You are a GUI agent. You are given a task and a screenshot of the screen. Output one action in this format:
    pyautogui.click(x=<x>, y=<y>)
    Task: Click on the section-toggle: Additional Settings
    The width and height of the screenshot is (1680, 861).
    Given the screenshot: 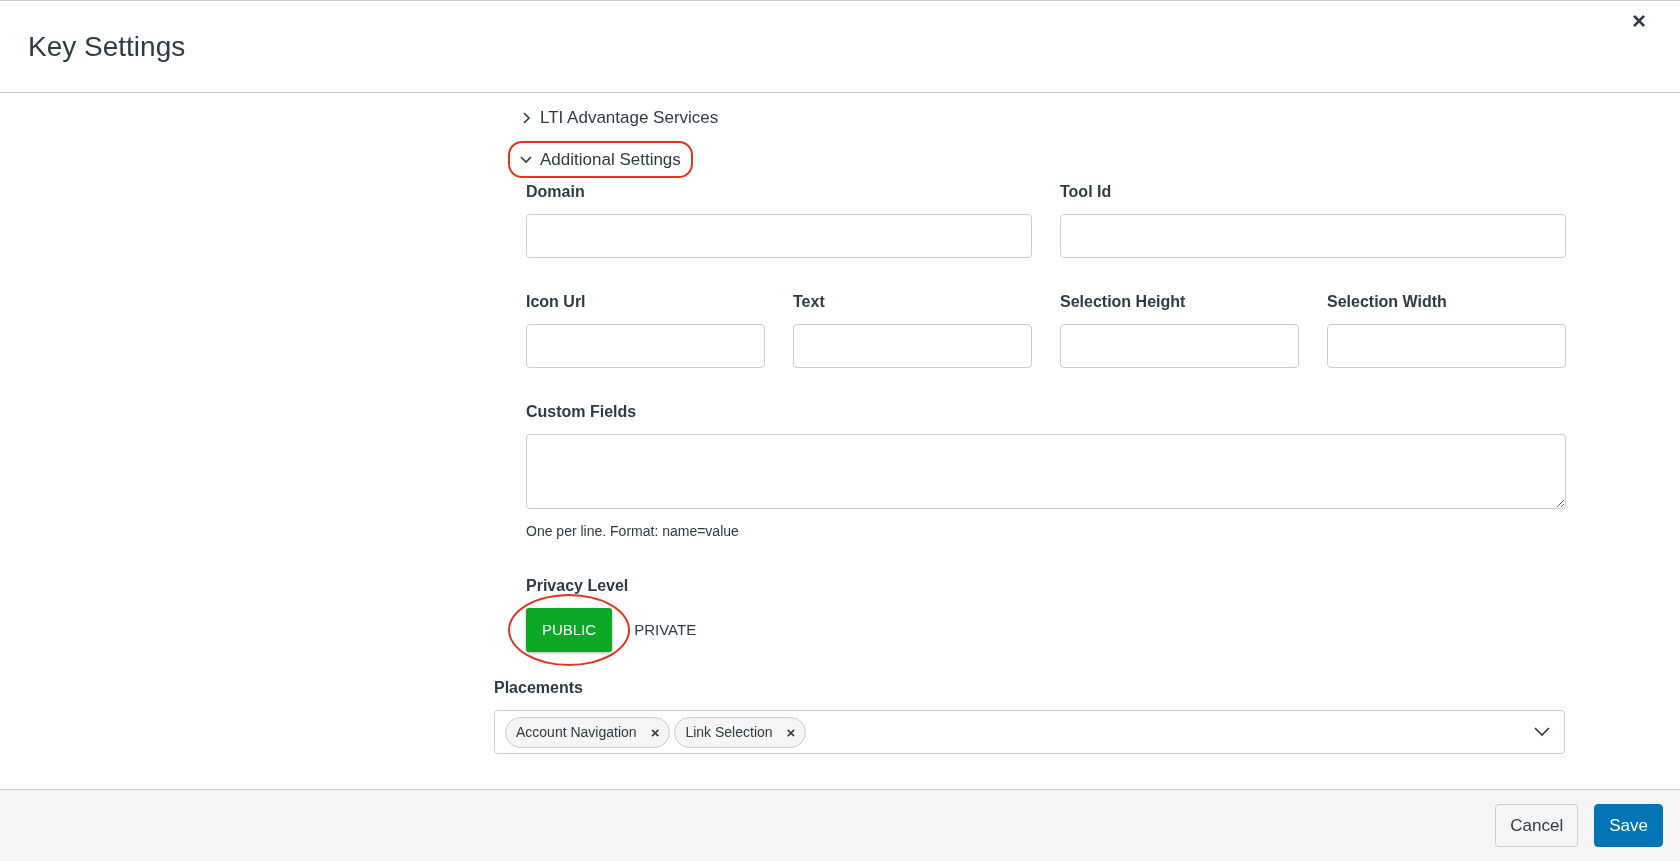 What is the action you would take?
    pyautogui.click(x=600, y=159)
    